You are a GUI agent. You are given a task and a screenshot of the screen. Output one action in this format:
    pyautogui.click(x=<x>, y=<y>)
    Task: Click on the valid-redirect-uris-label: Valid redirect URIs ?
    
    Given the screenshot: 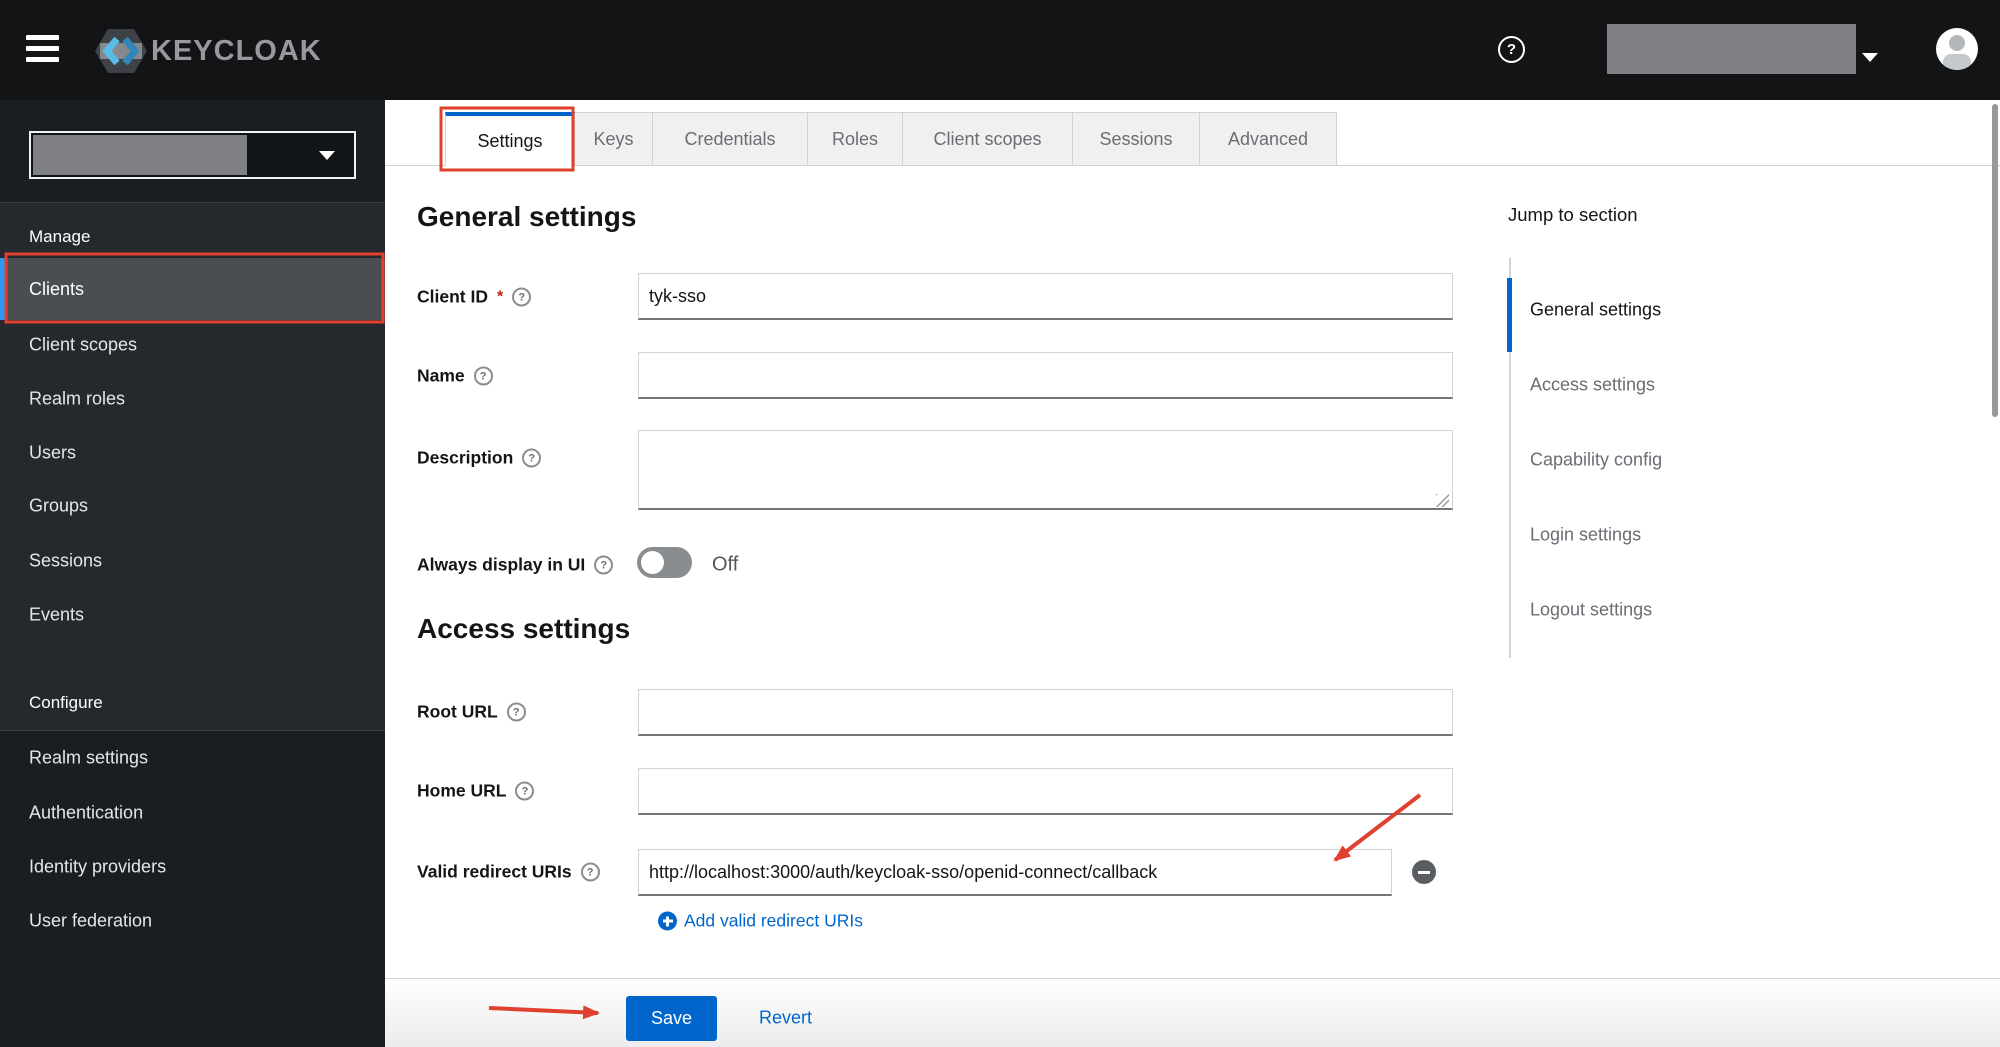 What is the action you would take?
    pyautogui.click(x=508, y=872)
    